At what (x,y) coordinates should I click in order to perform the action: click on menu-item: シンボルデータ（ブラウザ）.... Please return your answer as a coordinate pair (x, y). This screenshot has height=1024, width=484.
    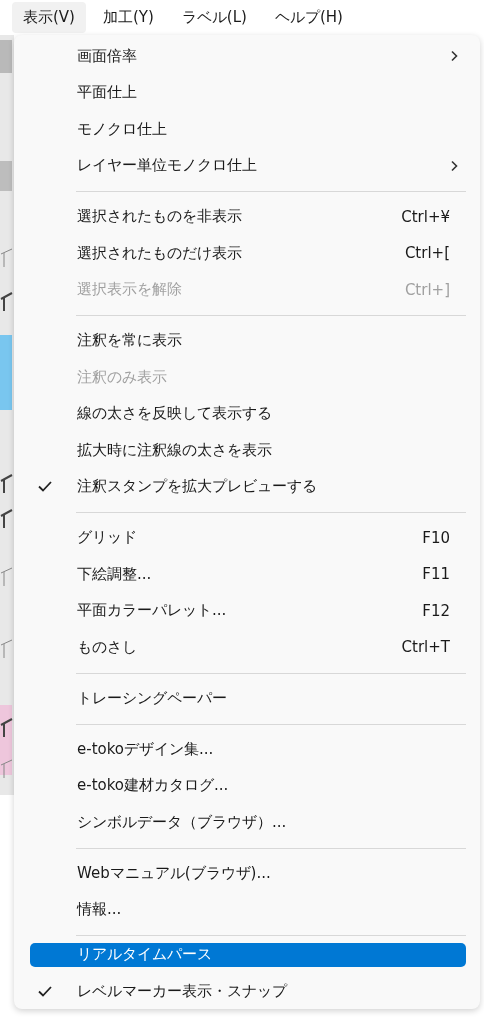
    Looking at the image, I should click on (248, 822).